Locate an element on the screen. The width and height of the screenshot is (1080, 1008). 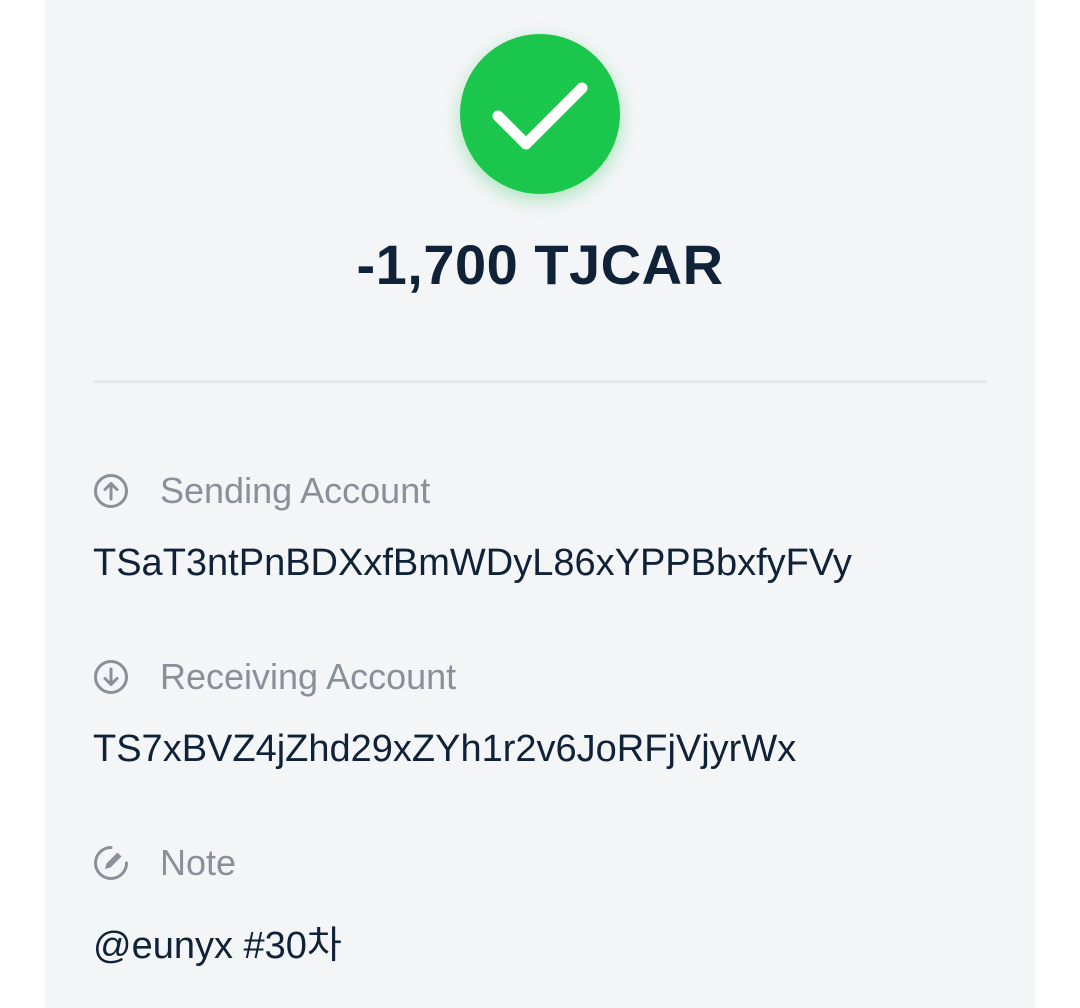
success-badge is located at coordinates (540, 114).